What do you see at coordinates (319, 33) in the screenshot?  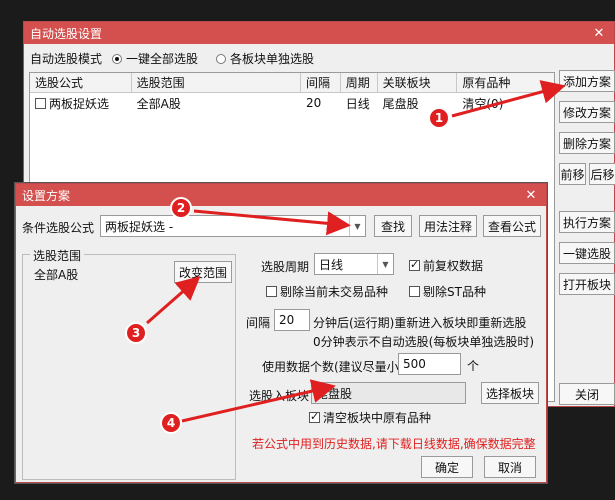 I see `window-titlebar: 自动选股设置 ✕` at bounding box center [319, 33].